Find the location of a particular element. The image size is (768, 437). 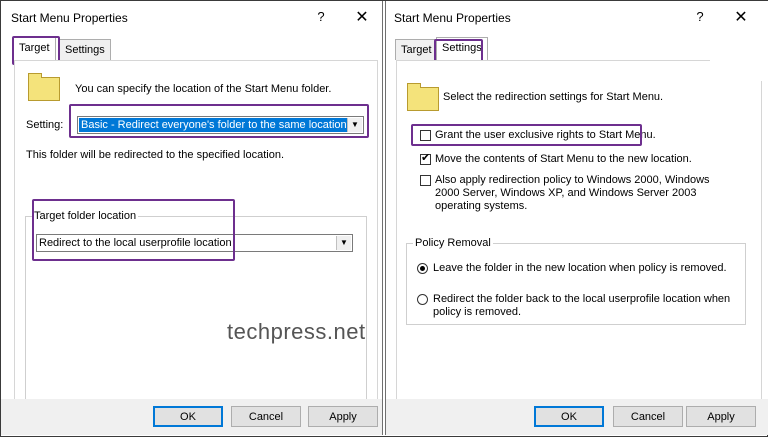

tab-target: Target is located at coordinates (416, 49).